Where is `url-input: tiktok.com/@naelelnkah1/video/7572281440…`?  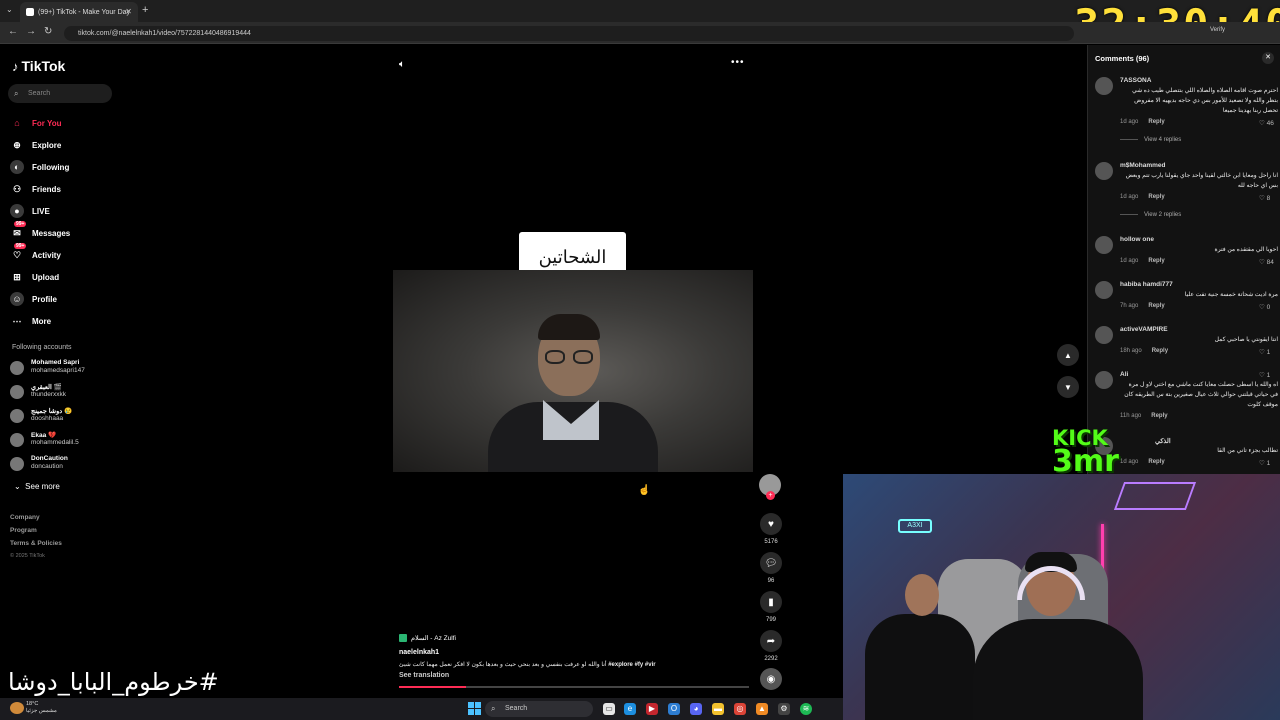
url-input: tiktok.com/@naelelnkah1/video/7572281440… is located at coordinates (569, 33).